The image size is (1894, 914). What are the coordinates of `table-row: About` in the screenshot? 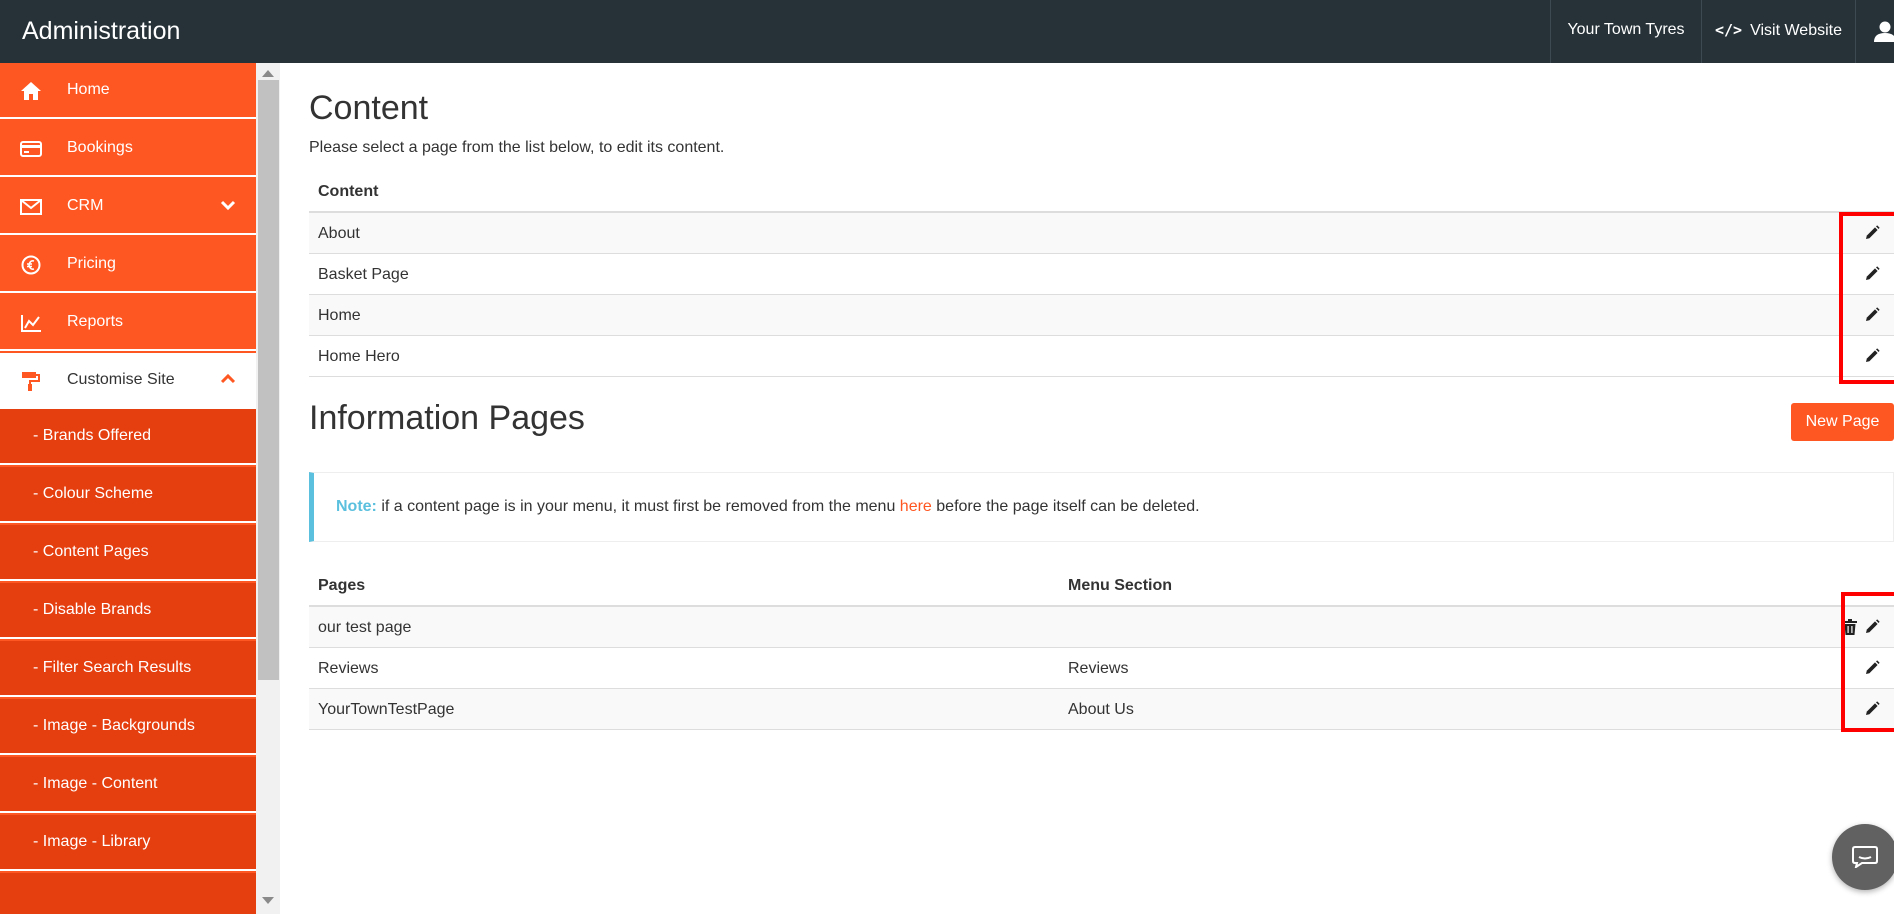 It's located at (1101, 233).